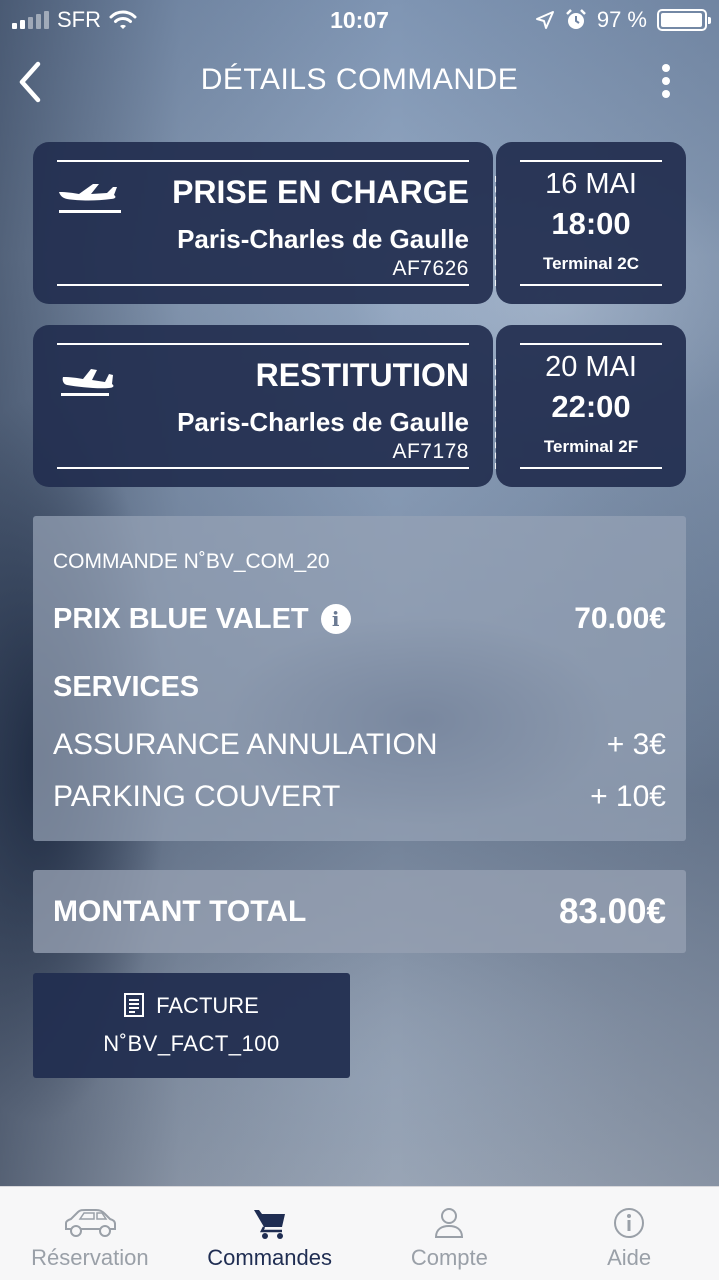 Image resolution: width=719 pixels, height=1280 pixels. Describe the element at coordinates (362, 375) in the screenshot. I see `return-label: RESTITUTION` at that location.